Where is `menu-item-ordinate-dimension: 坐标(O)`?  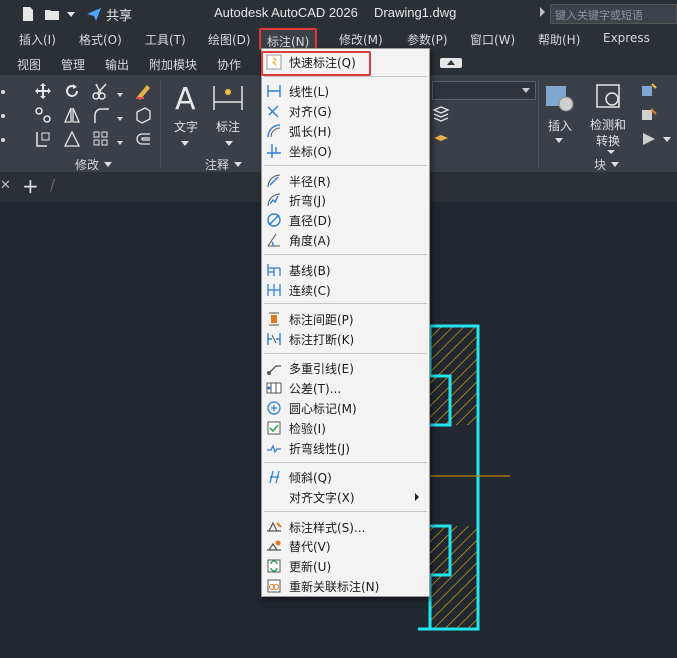 menu-item-ordinate-dimension: 坐标(O) is located at coordinates (345, 151).